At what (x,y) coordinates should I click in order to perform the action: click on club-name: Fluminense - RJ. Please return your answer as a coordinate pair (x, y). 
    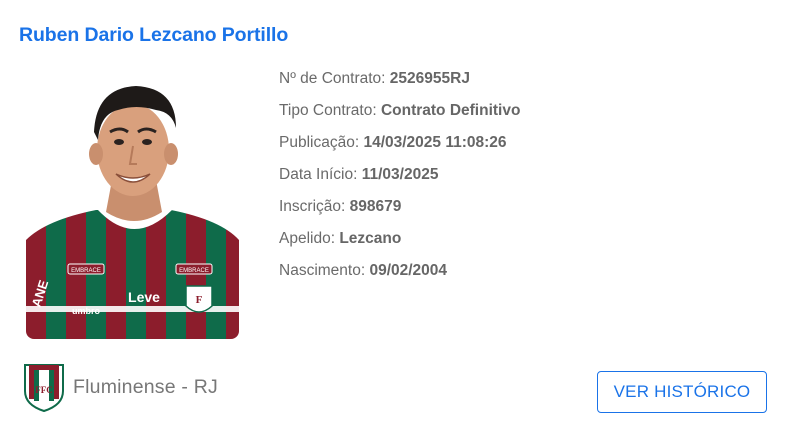
    Looking at the image, I should click on (145, 386).